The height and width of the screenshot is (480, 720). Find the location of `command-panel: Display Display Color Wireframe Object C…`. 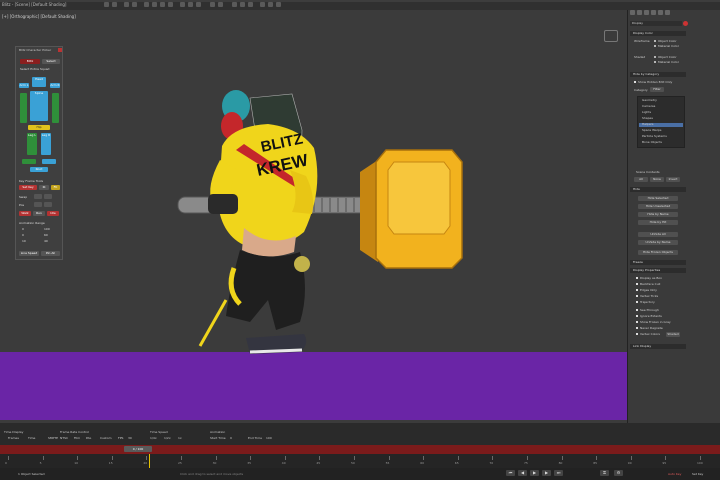

command-panel: Display Display Color Wireframe Object C… is located at coordinates (673, 216).